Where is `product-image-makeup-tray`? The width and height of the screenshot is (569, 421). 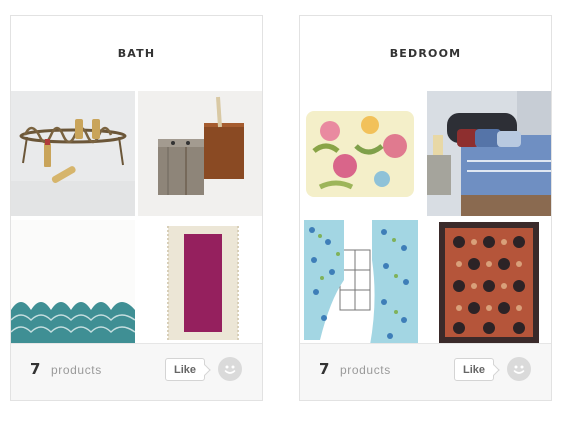
product-image-makeup-tray is located at coordinates (73, 153).